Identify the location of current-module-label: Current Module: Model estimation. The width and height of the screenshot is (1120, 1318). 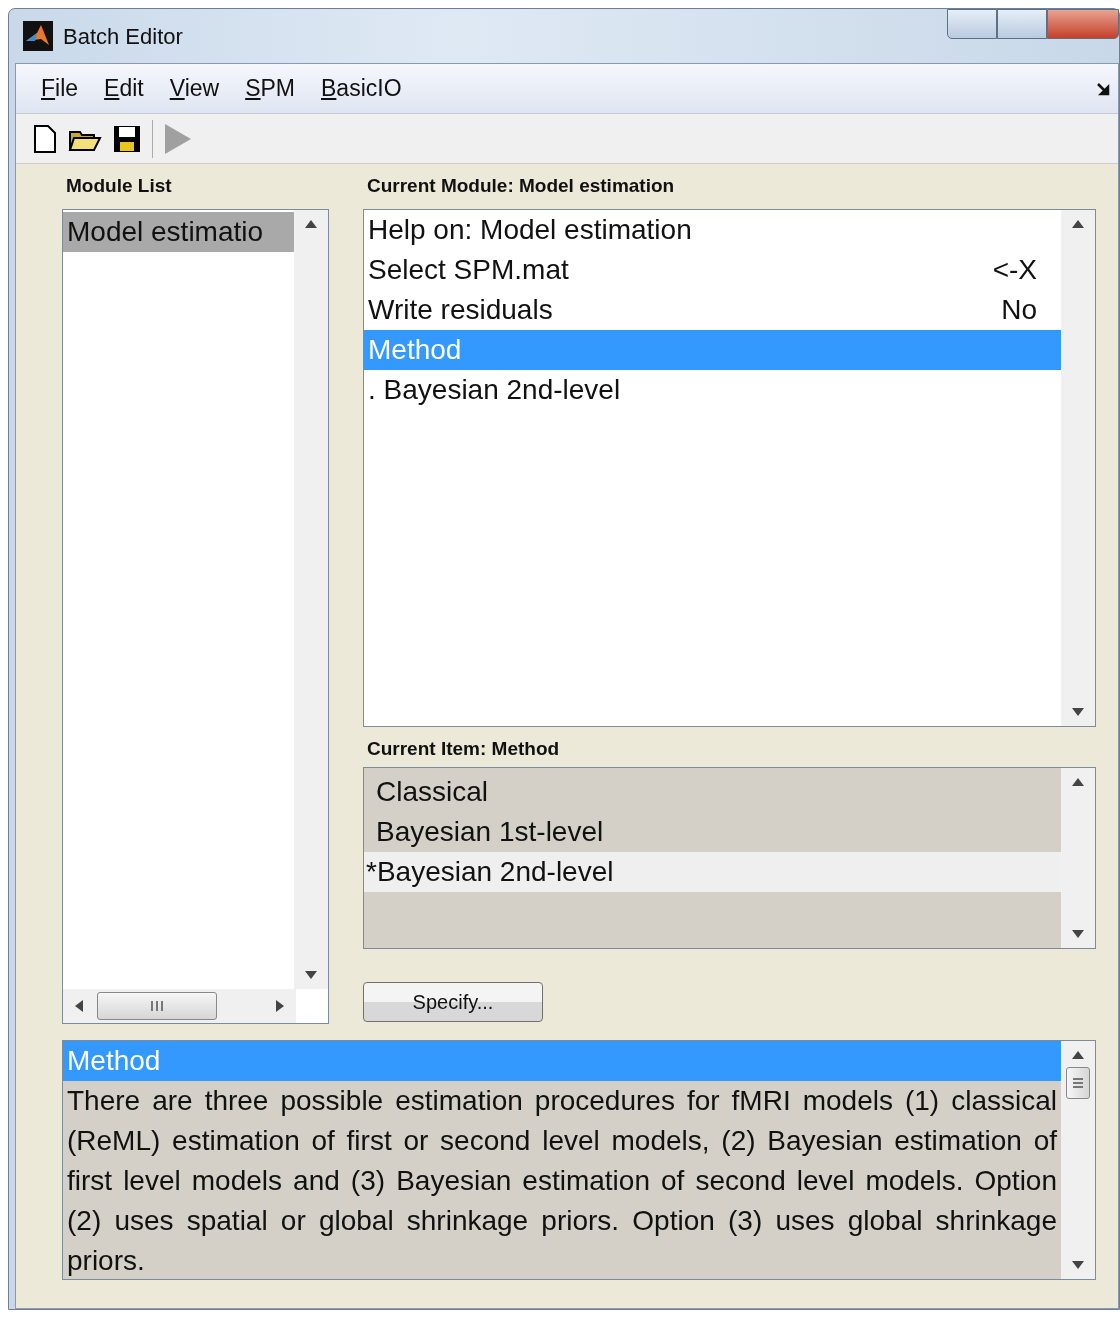
(521, 186).